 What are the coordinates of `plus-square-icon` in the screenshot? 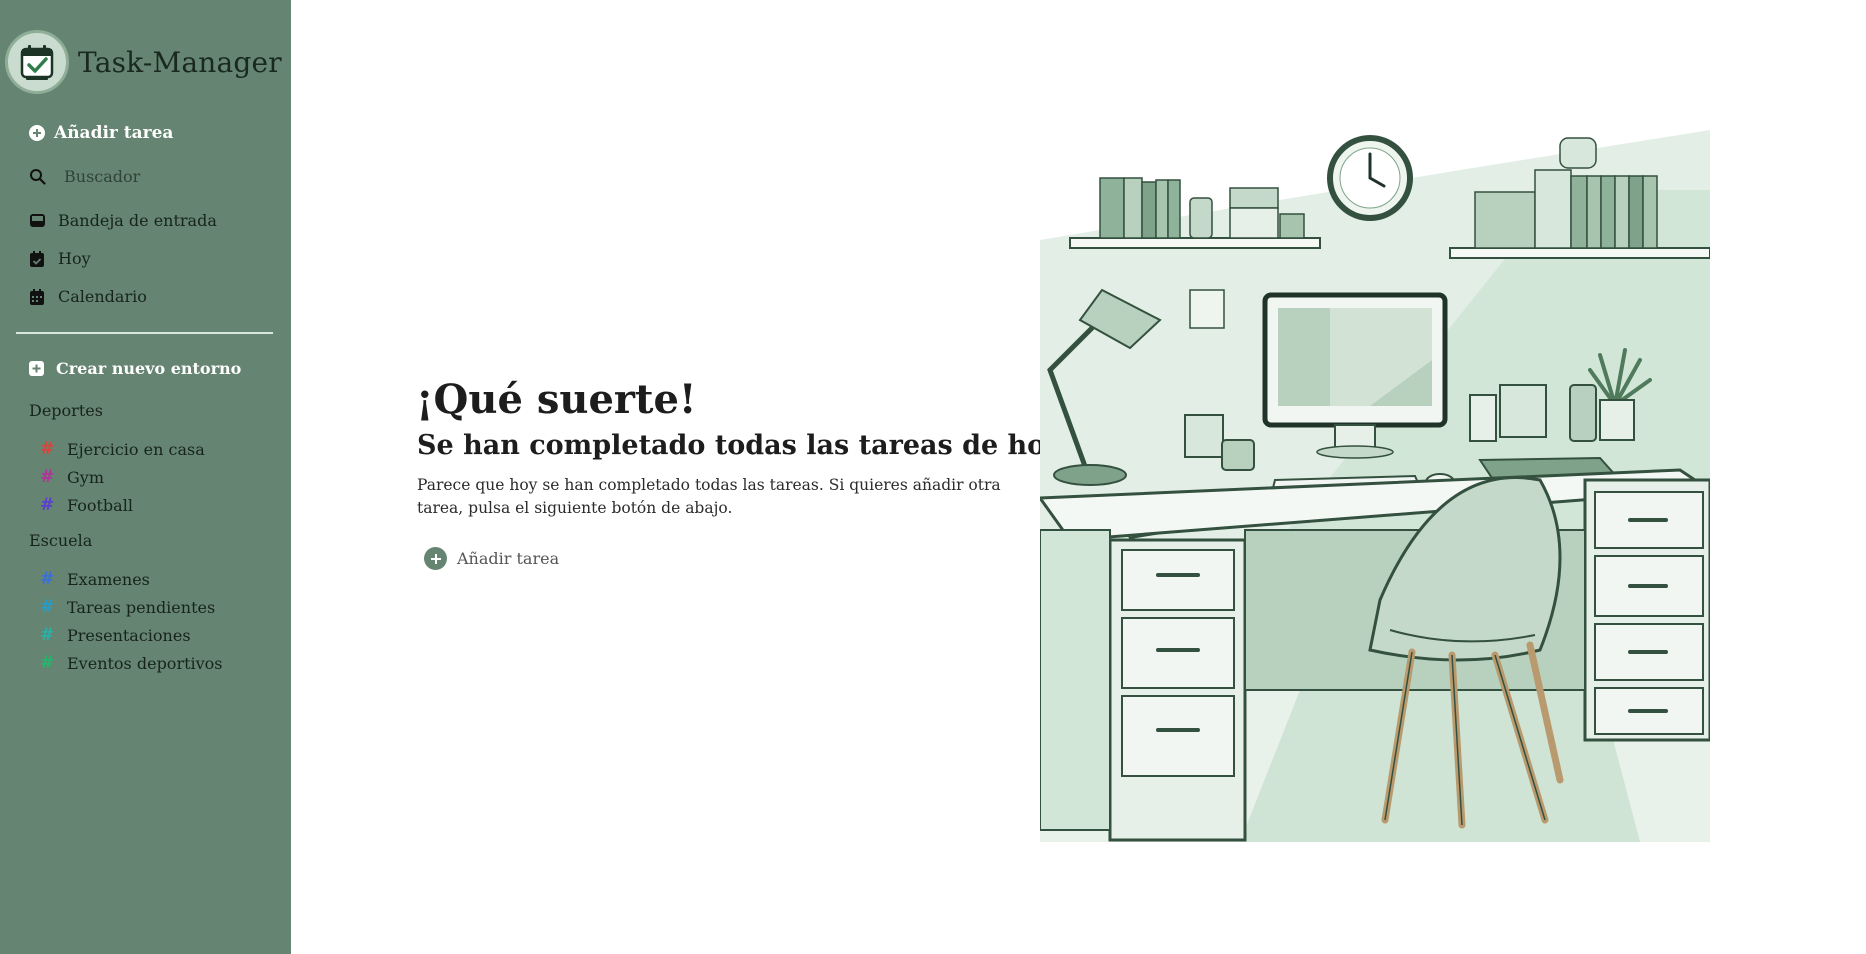 It's located at (36, 369).